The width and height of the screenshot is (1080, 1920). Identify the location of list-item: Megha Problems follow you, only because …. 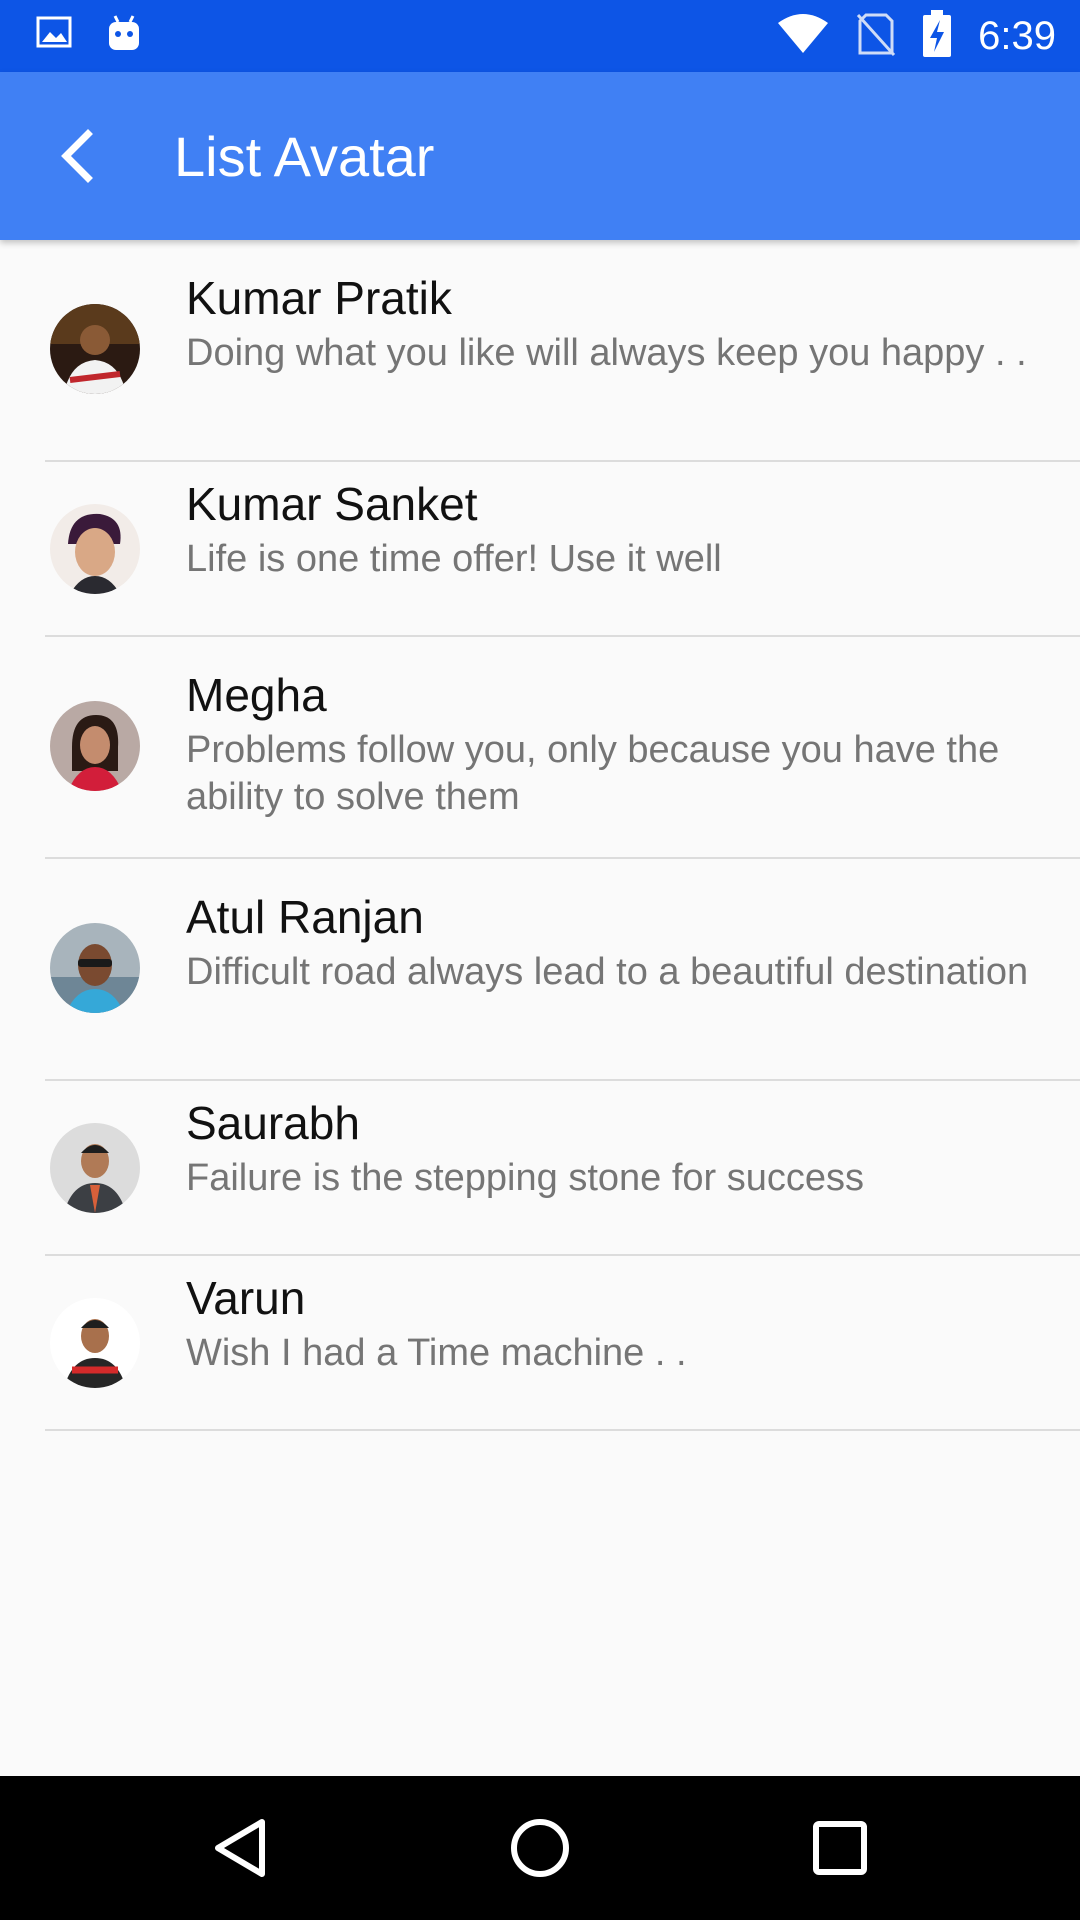
(540, 748).